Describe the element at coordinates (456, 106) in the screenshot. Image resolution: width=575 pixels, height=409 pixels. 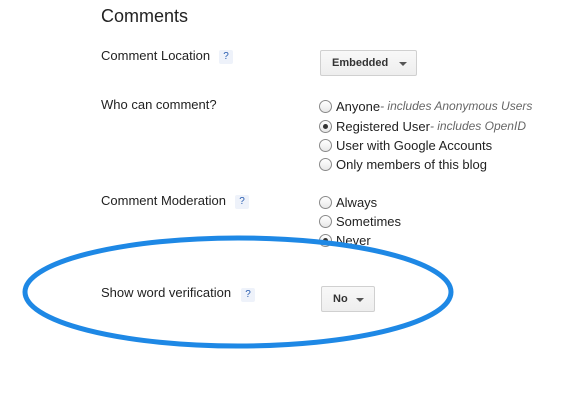
I see `radio-hint: - includes Anonymous Users` at that location.